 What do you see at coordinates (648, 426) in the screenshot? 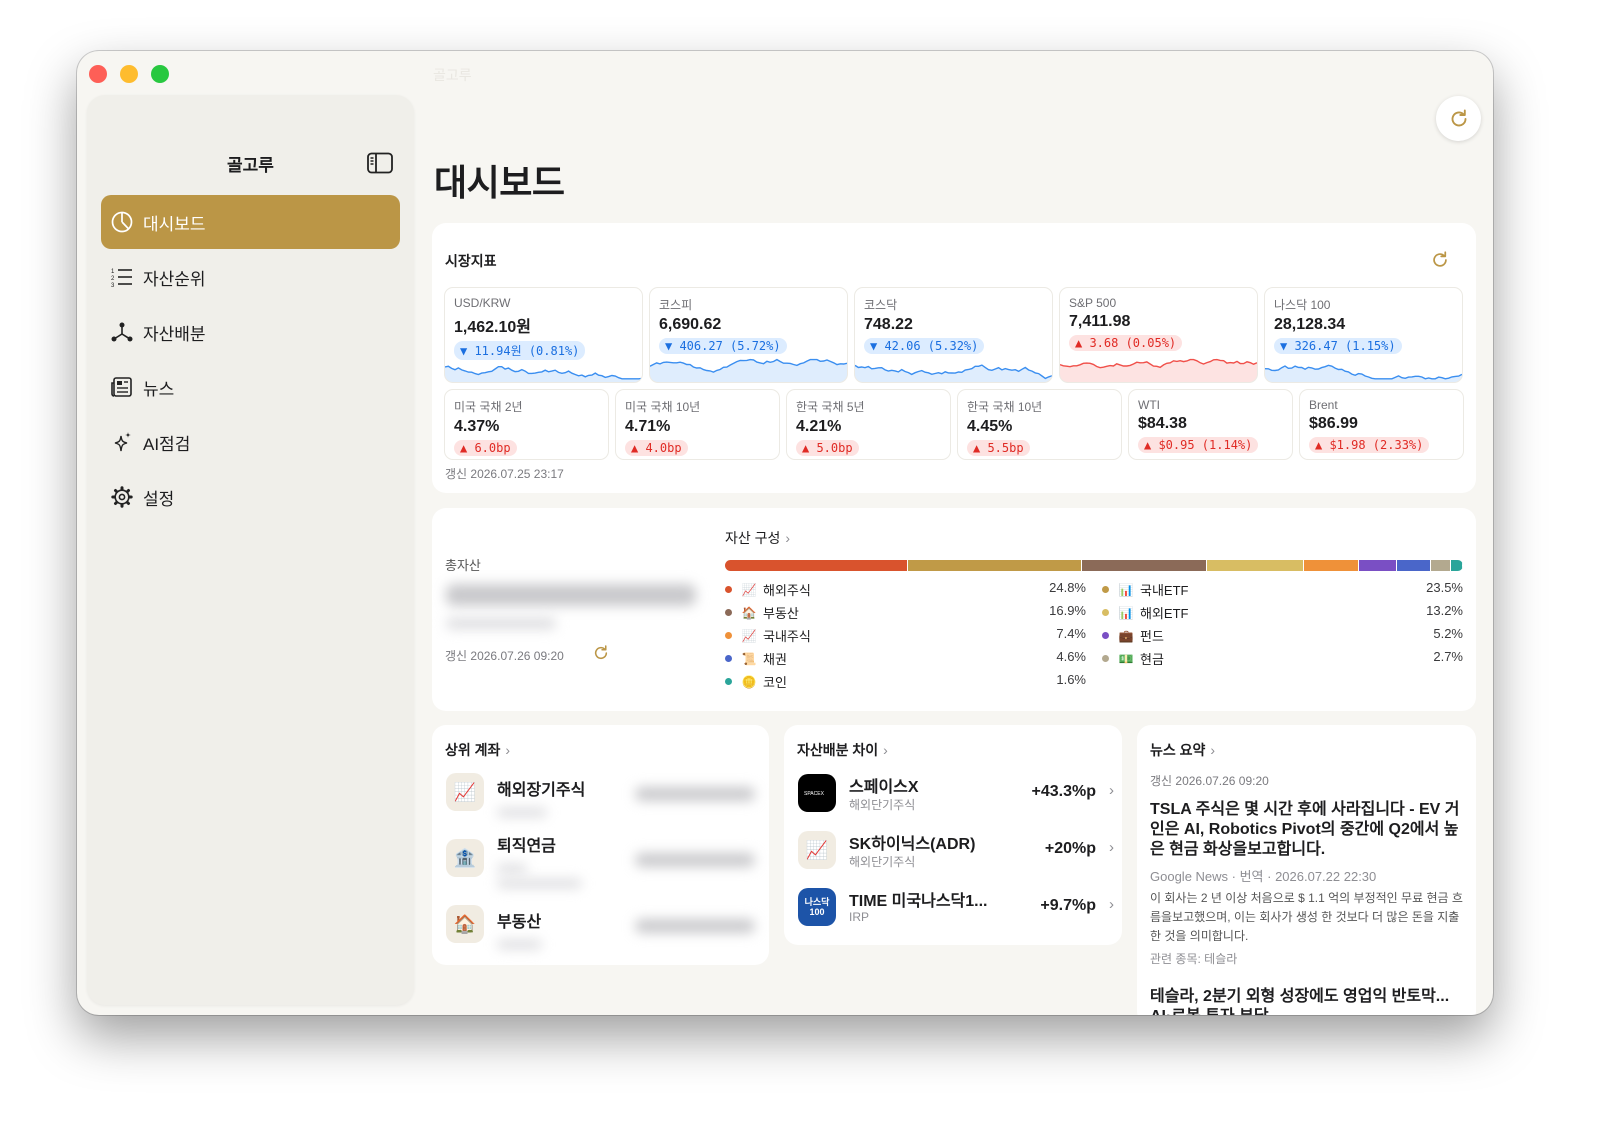
I see `tile-value: 4.71%` at bounding box center [648, 426].